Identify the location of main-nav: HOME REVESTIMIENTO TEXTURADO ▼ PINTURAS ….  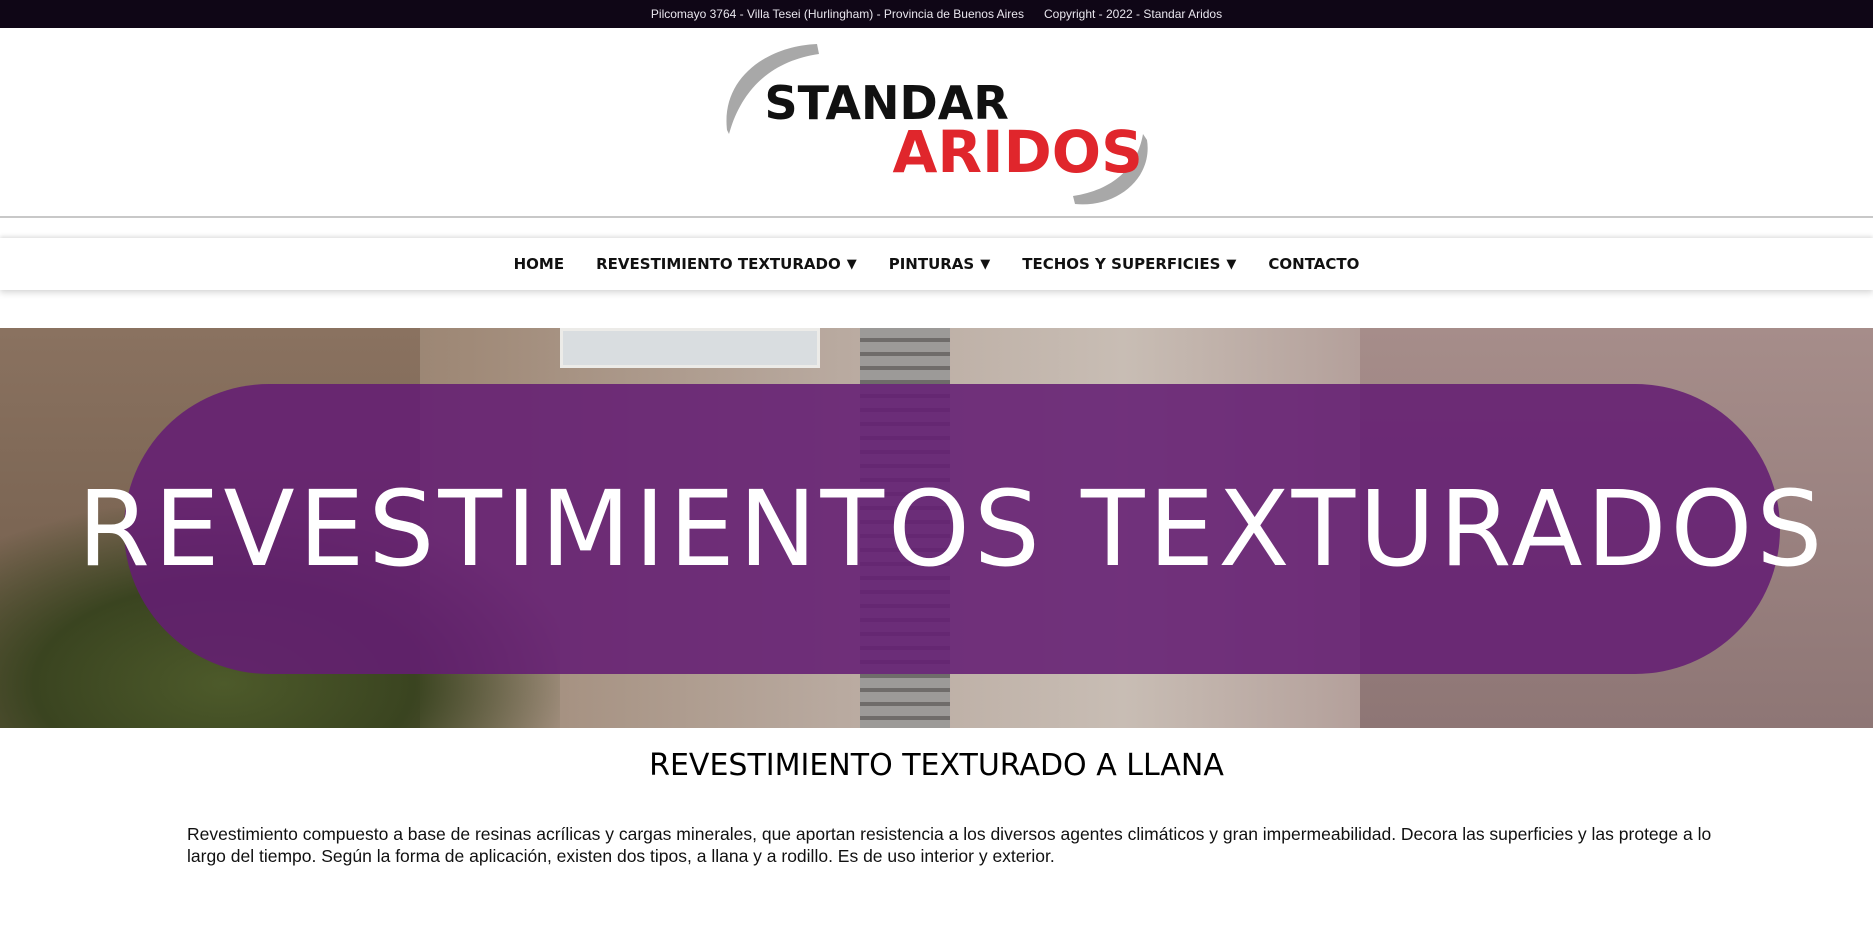
(936, 264).